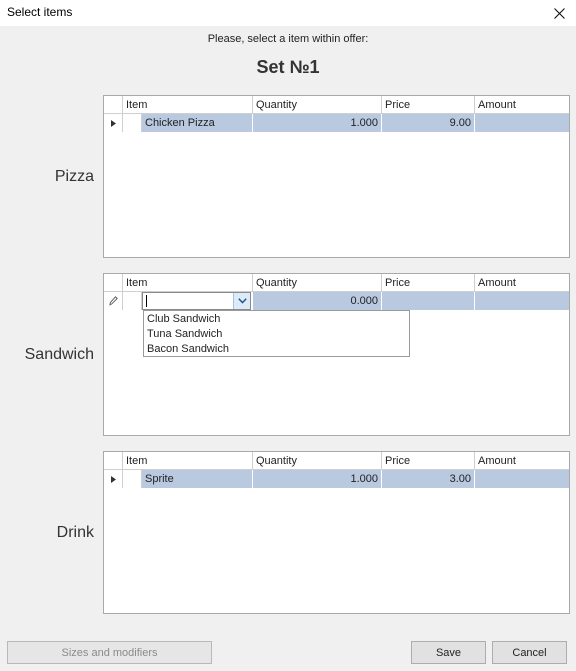 This screenshot has width=576, height=671. I want to click on cell-price: 3.00, so click(428, 479).